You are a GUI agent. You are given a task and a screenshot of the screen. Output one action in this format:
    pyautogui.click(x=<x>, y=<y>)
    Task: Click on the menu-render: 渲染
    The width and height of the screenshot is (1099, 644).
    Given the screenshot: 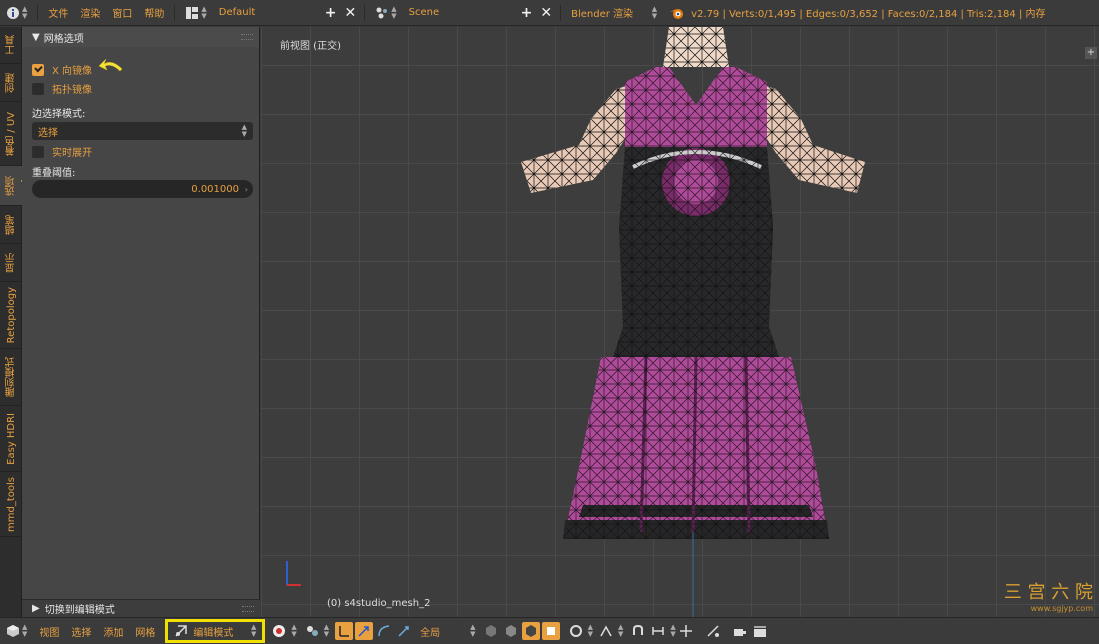 What is the action you would take?
    pyautogui.click(x=90, y=13)
    